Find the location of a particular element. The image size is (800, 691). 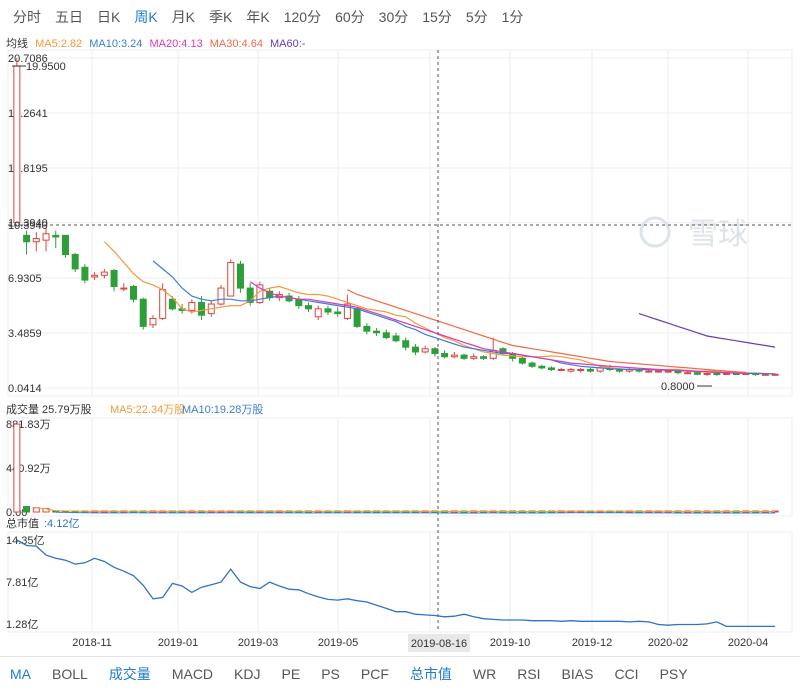

indicator-13: PSY is located at coordinates (674, 674).